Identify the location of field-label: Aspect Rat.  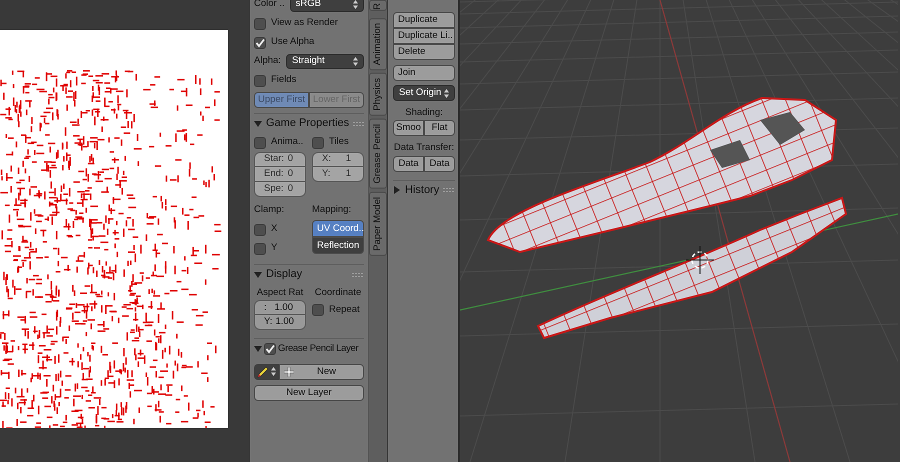
(280, 293).